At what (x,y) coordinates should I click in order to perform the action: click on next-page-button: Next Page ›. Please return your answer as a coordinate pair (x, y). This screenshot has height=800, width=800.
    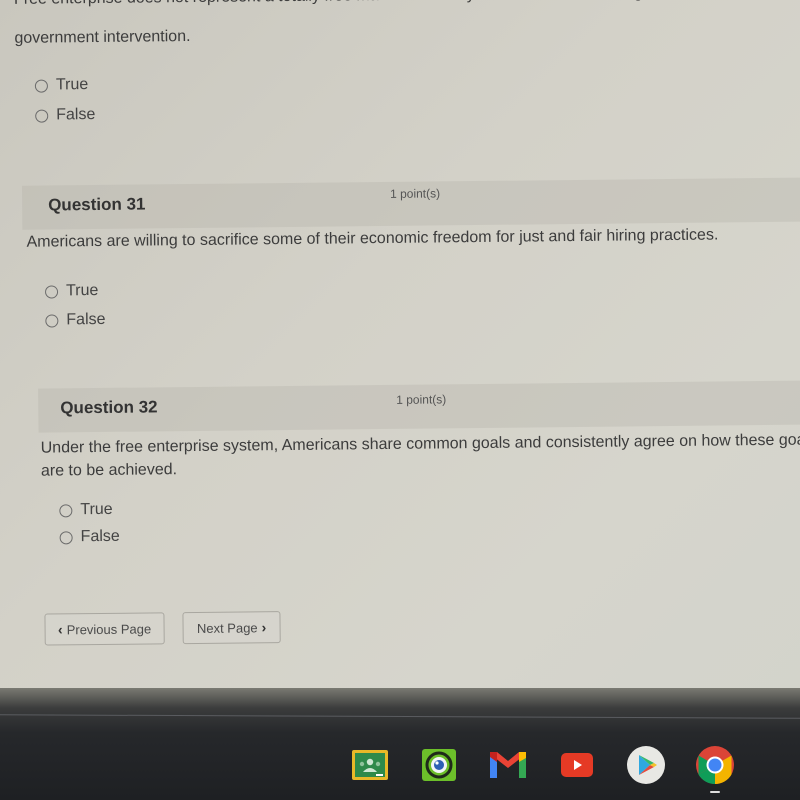
    Looking at the image, I should click on (231, 628).